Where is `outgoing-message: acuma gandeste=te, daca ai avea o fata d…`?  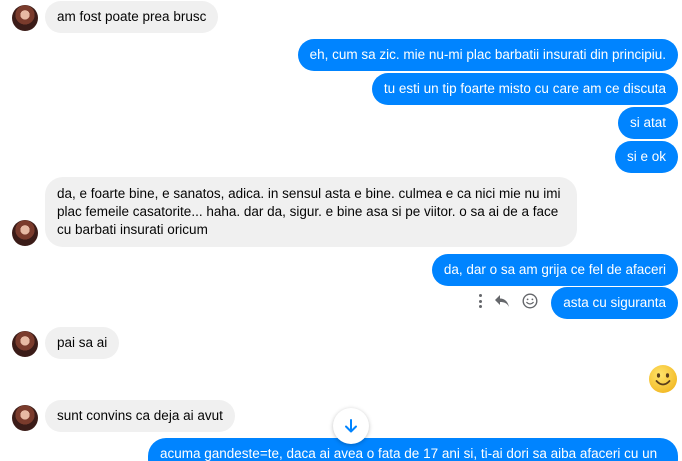 outgoing-message: acuma gandeste=te, daca ai avea o fata d… is located at coordinates (413, 449).